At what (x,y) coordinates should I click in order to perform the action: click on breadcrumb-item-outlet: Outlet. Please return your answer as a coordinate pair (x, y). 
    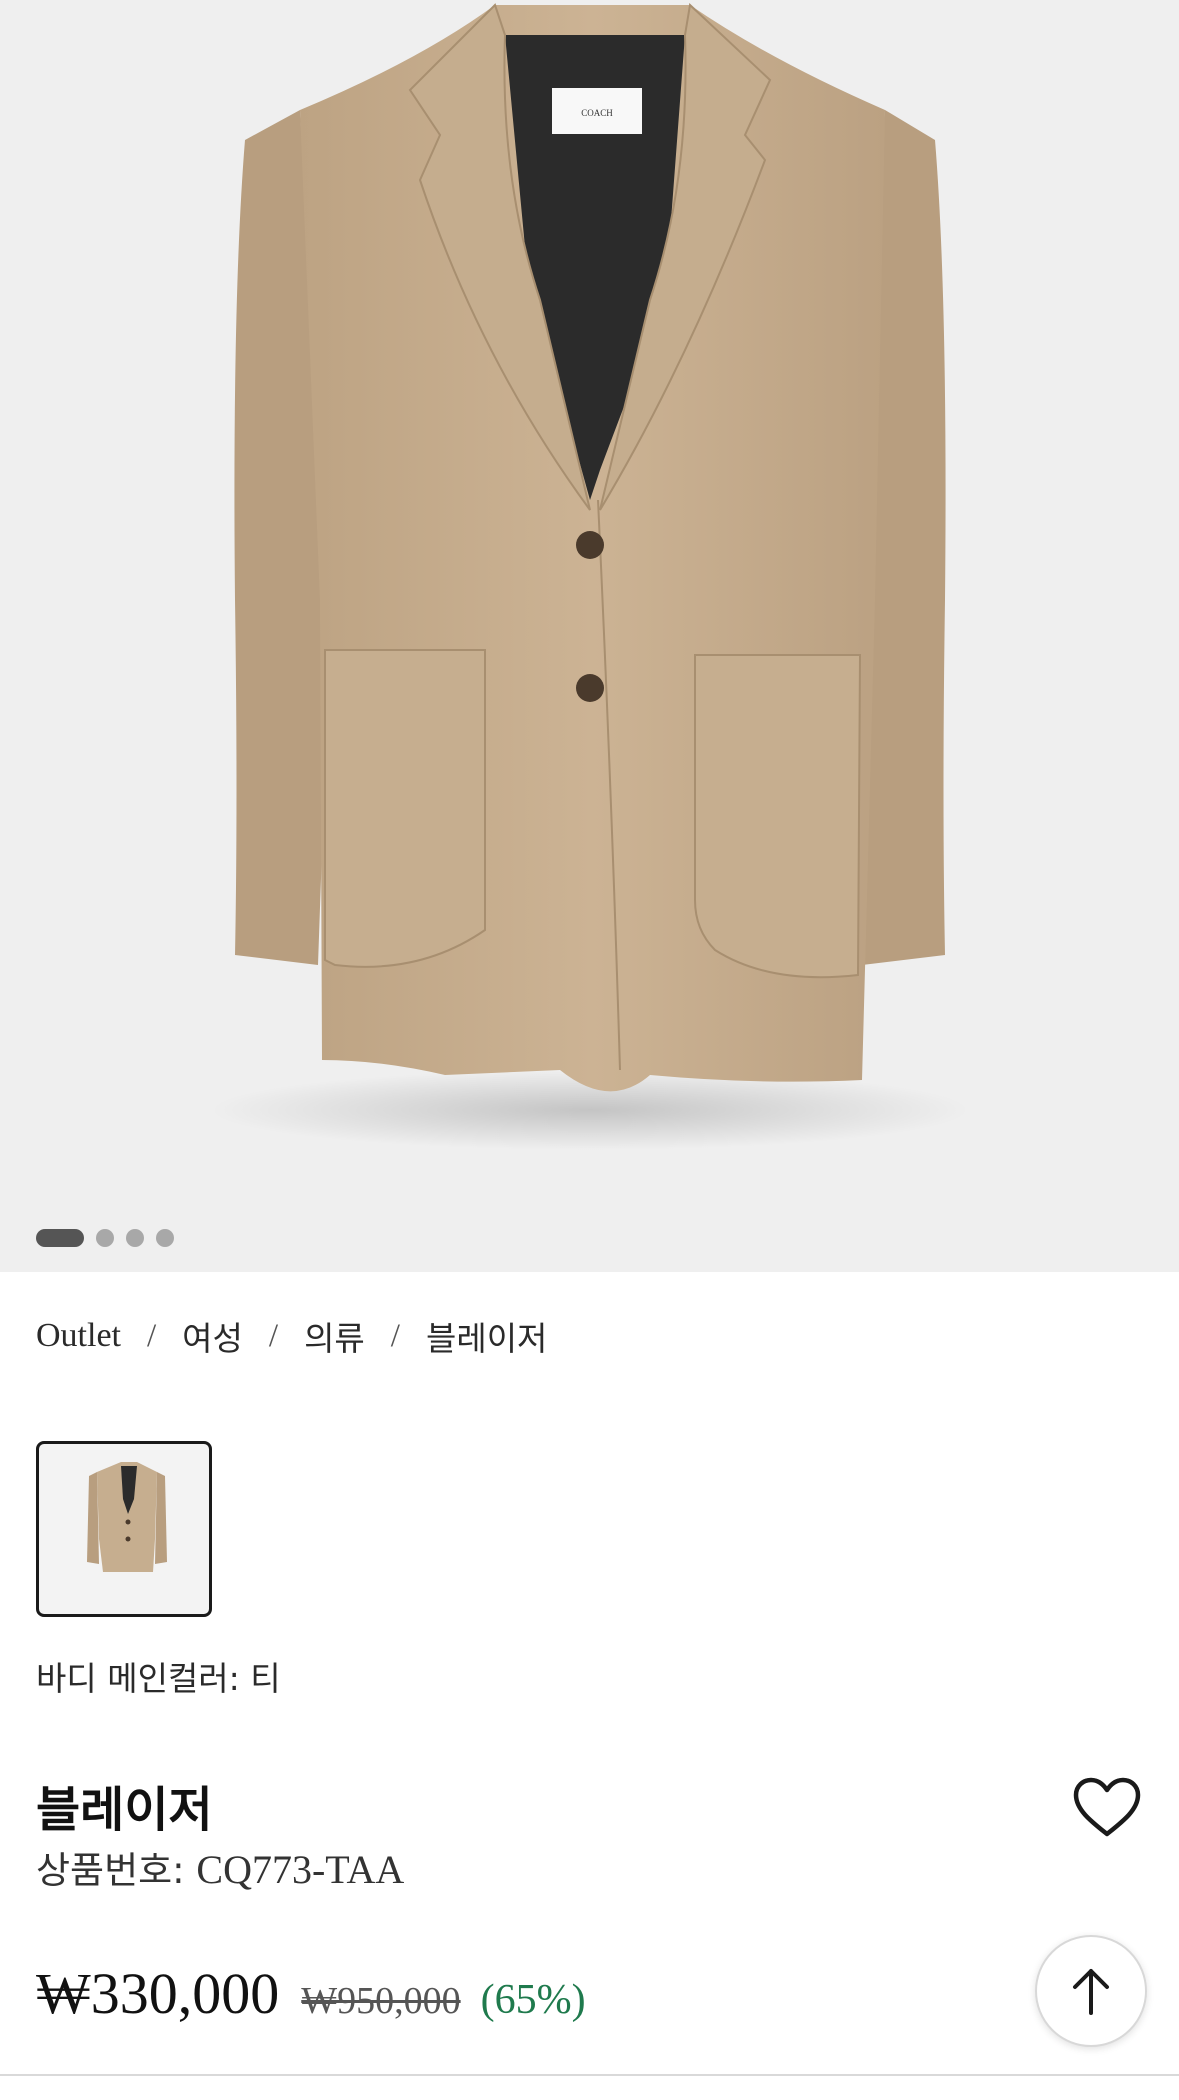
    Looking at the image, I should click on (78, 1336).